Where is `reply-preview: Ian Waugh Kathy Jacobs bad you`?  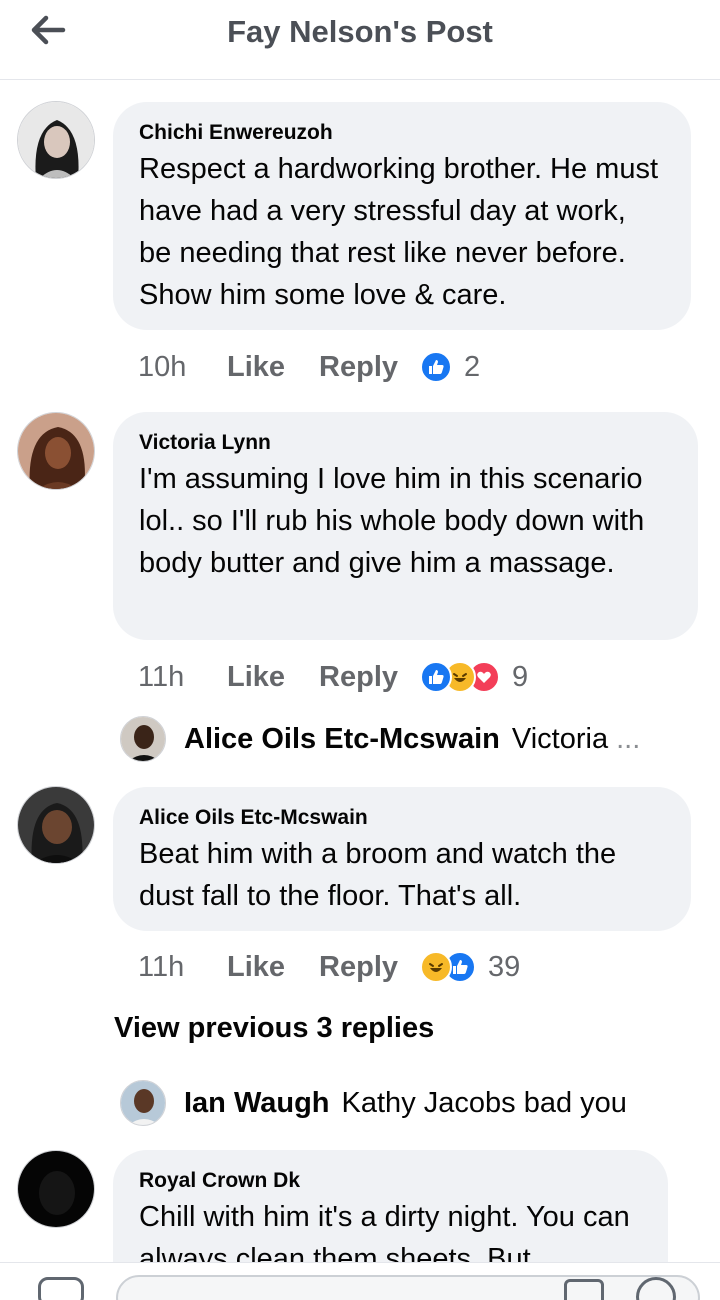 reply-preview: Ian Waugh Kathy Jacobs bad you is located at coordinates (410, 1103).